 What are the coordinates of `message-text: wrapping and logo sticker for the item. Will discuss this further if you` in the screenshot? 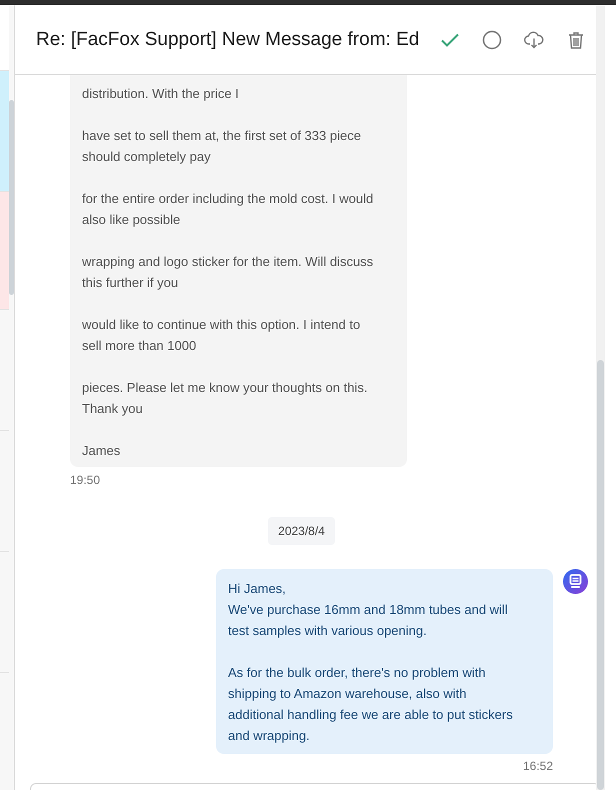 It's located at (228, 272).